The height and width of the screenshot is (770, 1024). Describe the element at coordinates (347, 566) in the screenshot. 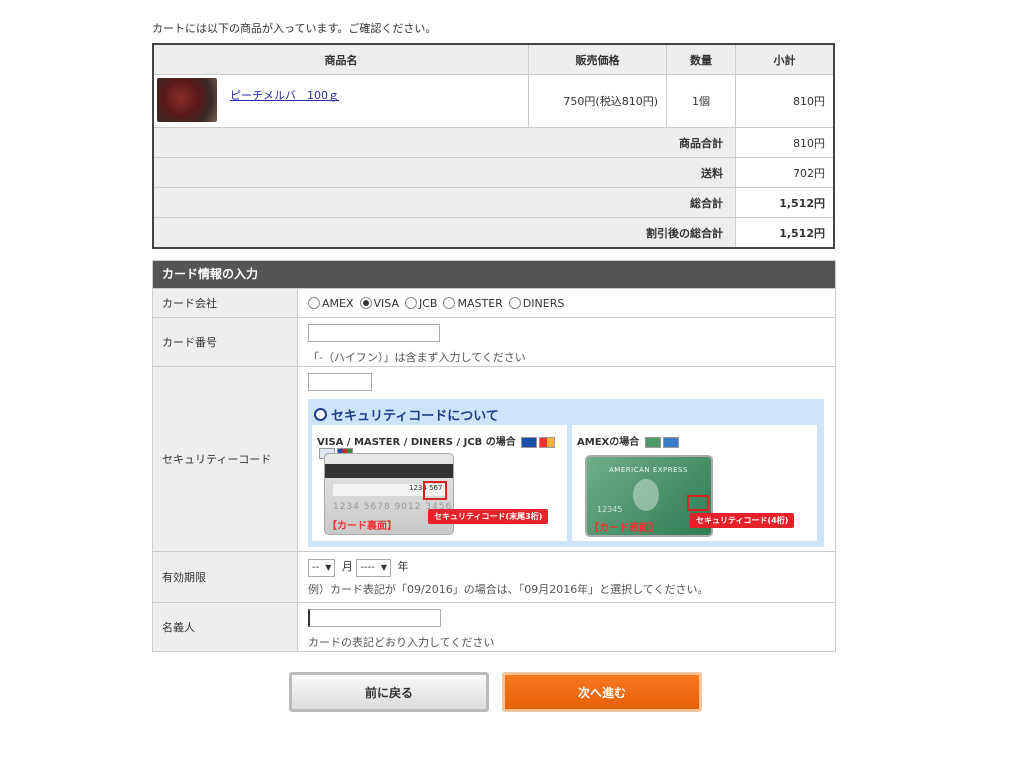

I see `month-unit: 月` at that location.